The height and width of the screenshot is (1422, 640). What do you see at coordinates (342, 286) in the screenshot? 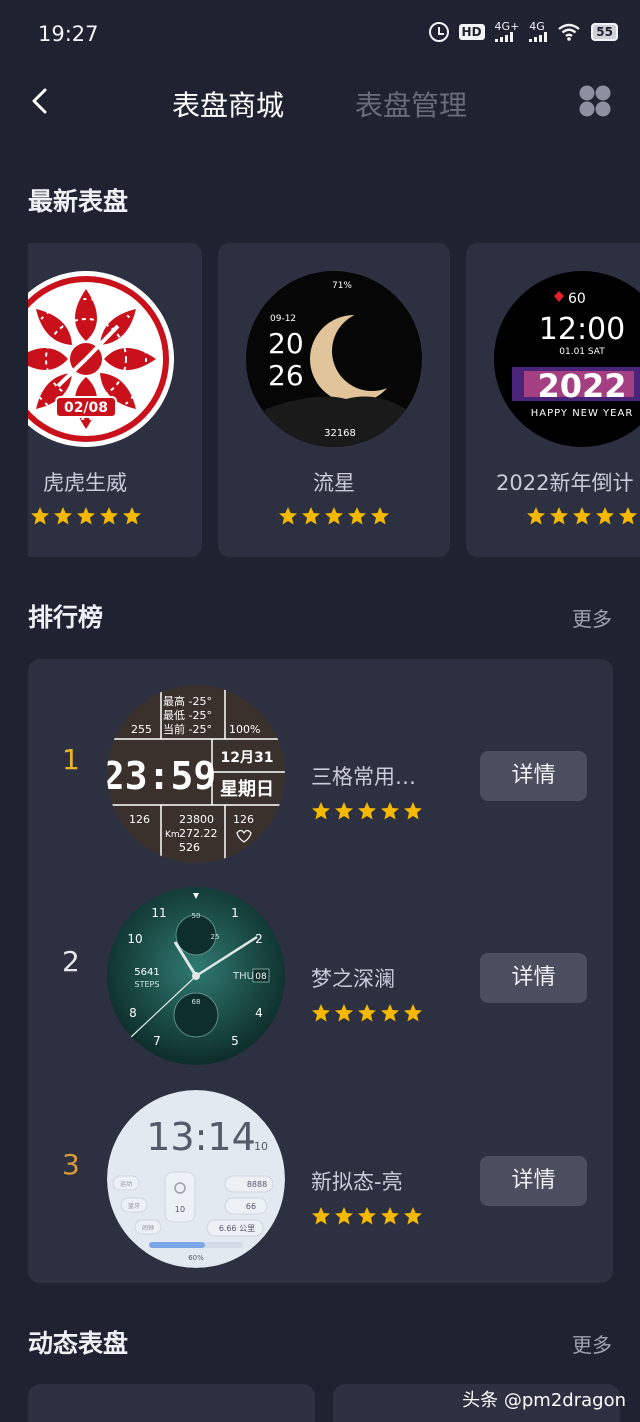
I see `meteor-battery: 71%` at bounding box center [342, 286].